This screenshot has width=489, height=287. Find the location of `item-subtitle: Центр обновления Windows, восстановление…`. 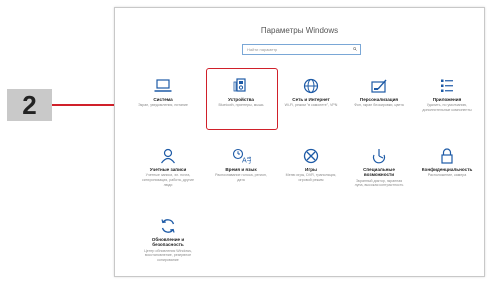

item-subtitle: Центр обновления Windows, восстановление… is located at coordinates (168, 255).